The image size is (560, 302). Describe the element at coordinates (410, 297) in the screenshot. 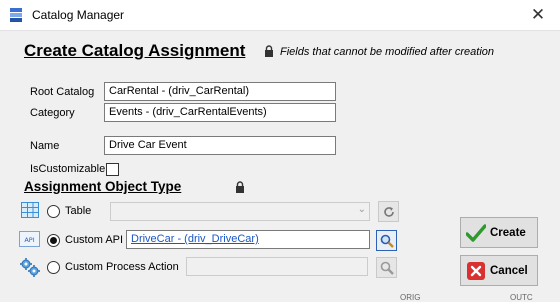

I see `background-fragment: ORIG` at that location.